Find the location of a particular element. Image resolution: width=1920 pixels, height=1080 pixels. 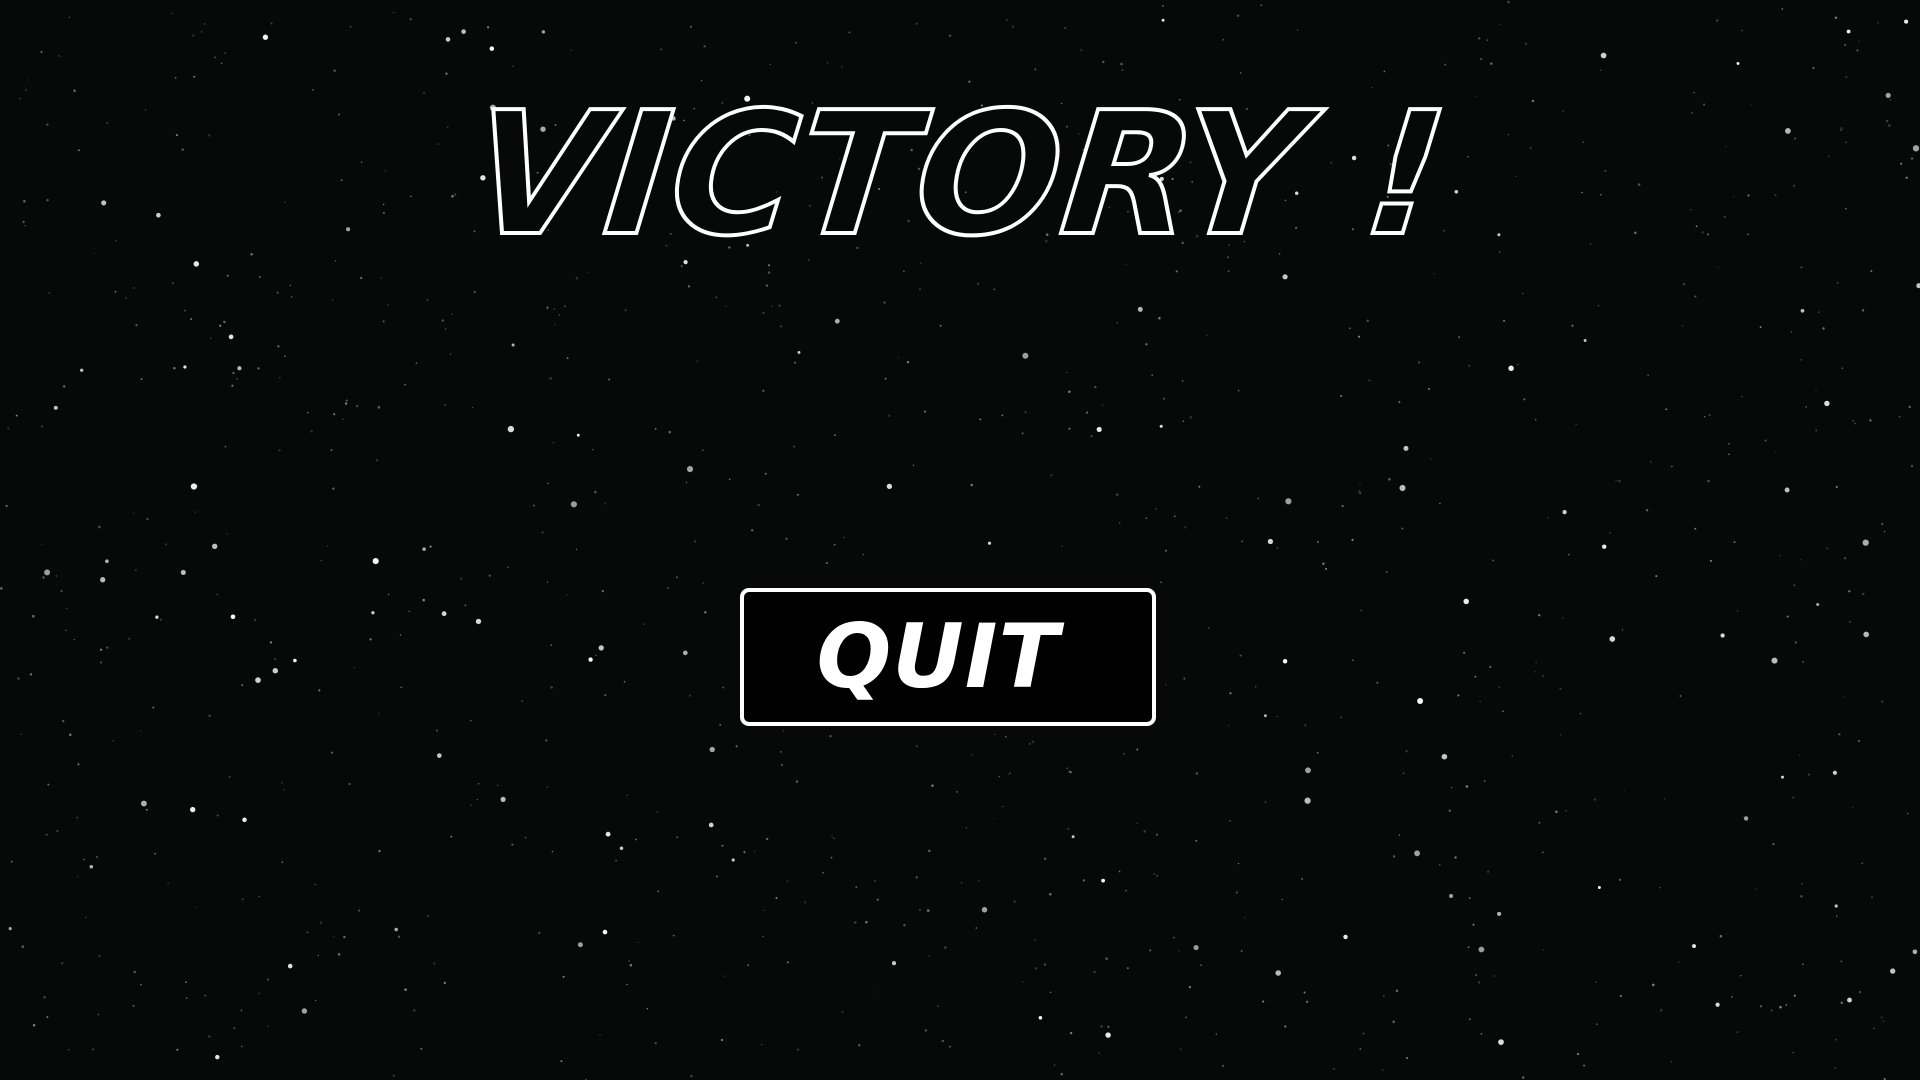

victory-title: VICTORY ! is located at coordinates (960, 175).